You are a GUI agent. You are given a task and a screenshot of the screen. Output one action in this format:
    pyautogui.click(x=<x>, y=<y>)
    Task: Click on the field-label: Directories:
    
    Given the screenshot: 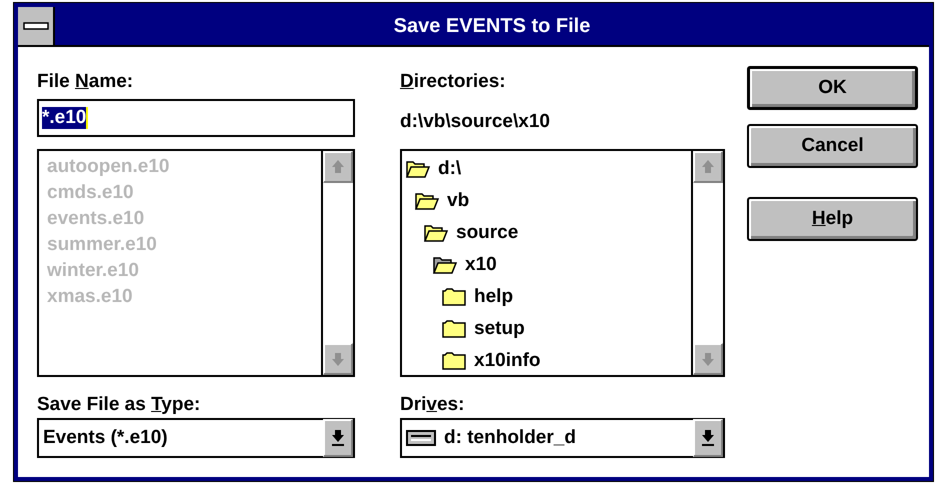 What is the action you would take?
    pyautogui.click(x=453, y=82)
    